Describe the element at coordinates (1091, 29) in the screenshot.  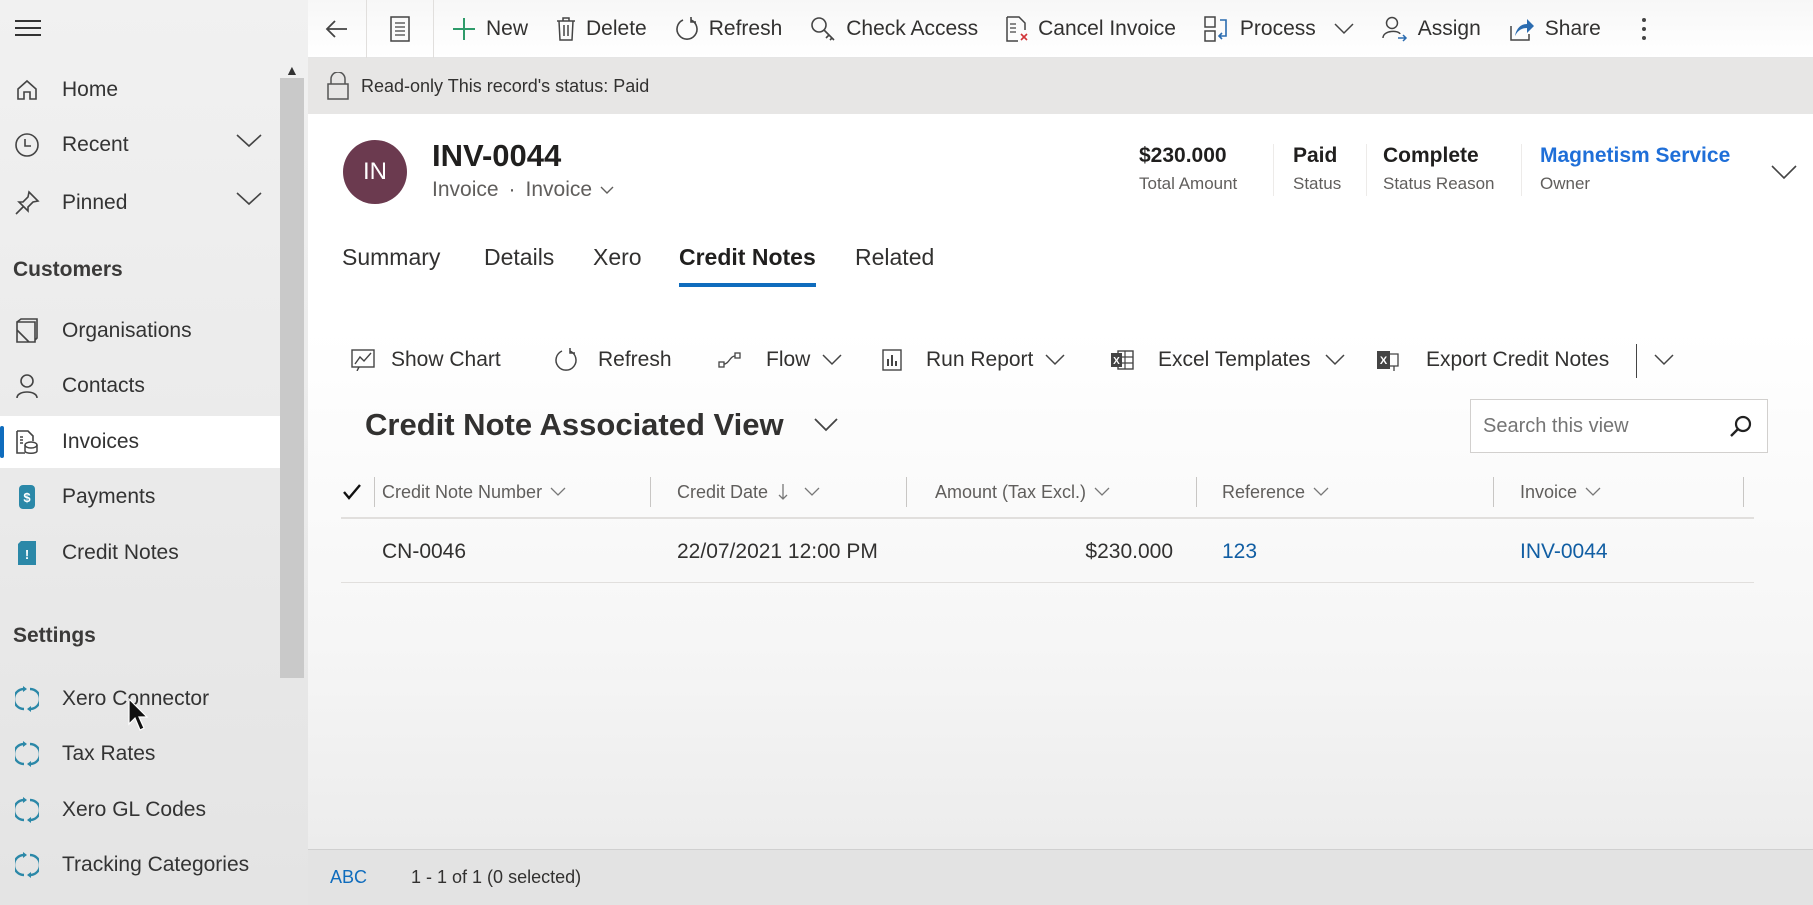
I see `cancel-invoice-button: Cancel Invoice` at that location.